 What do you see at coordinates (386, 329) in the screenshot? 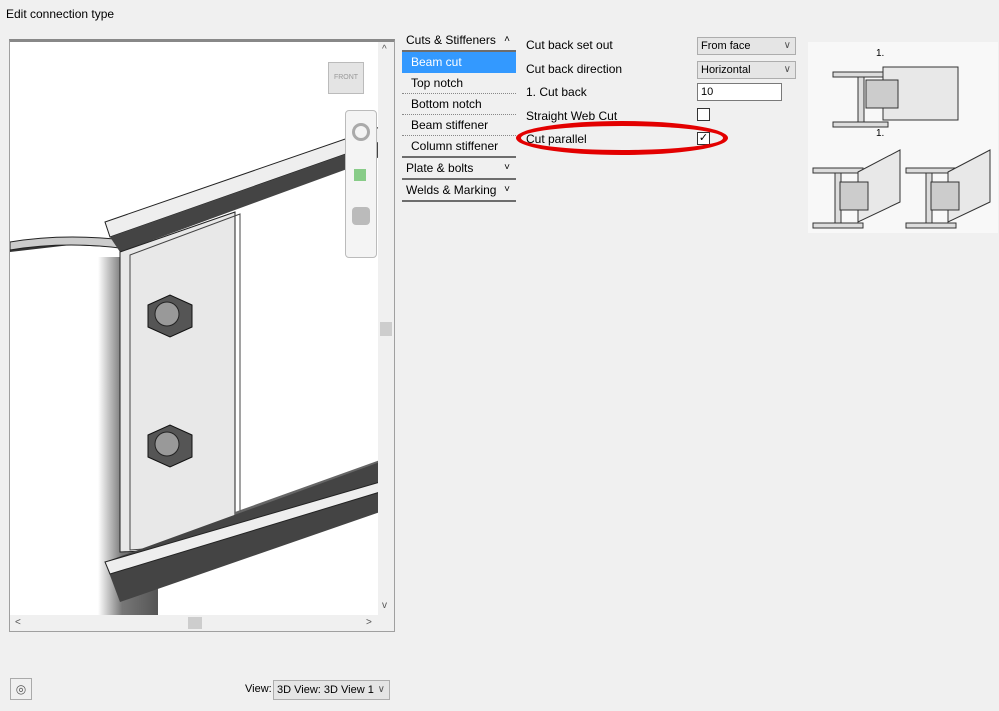
I see `vertical-scrollbar: ^ v` at bounding box center [386, 329].